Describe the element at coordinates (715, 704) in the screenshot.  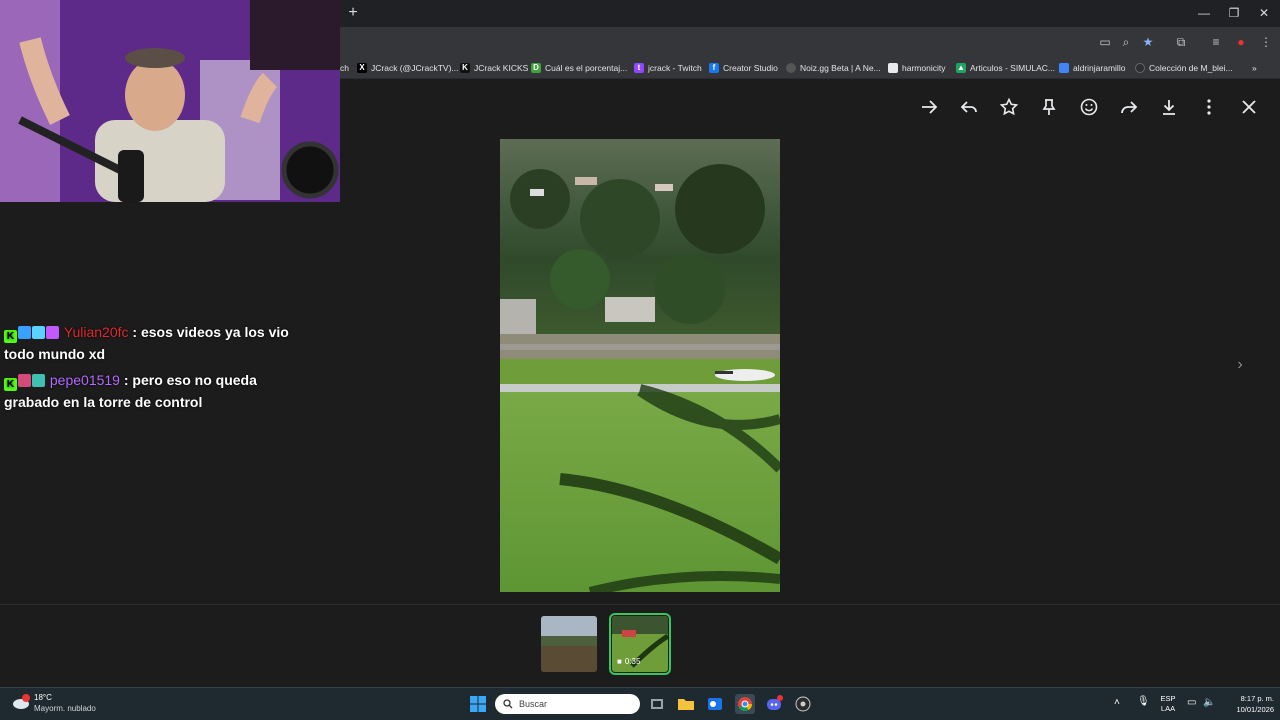
I see `outlook-icon` at that location.